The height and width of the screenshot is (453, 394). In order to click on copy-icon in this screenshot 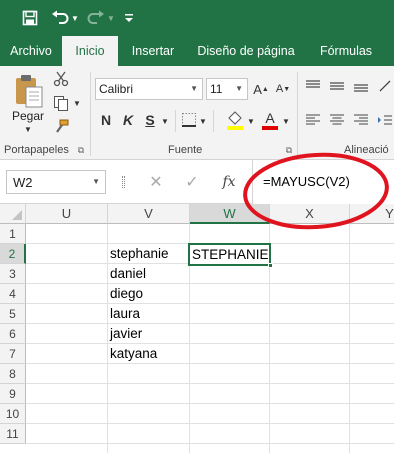, I will do `click(61, 103)`.